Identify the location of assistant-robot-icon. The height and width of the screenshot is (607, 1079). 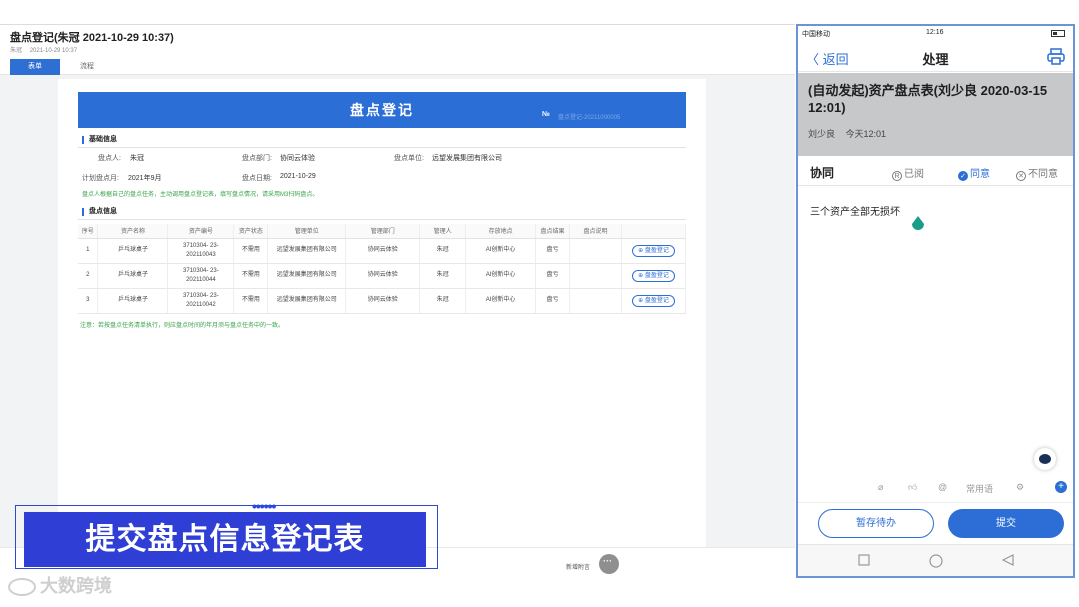
(1045, 459).